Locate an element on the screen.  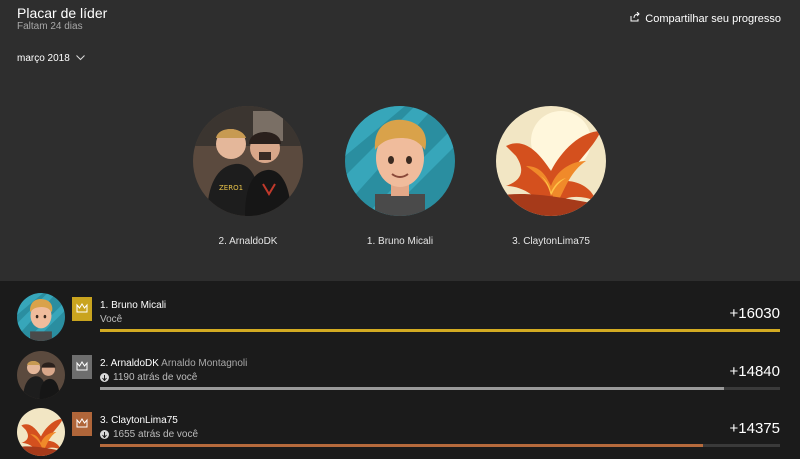
row-name: 1. Bruno Micali is located at coordinates (133, 305).